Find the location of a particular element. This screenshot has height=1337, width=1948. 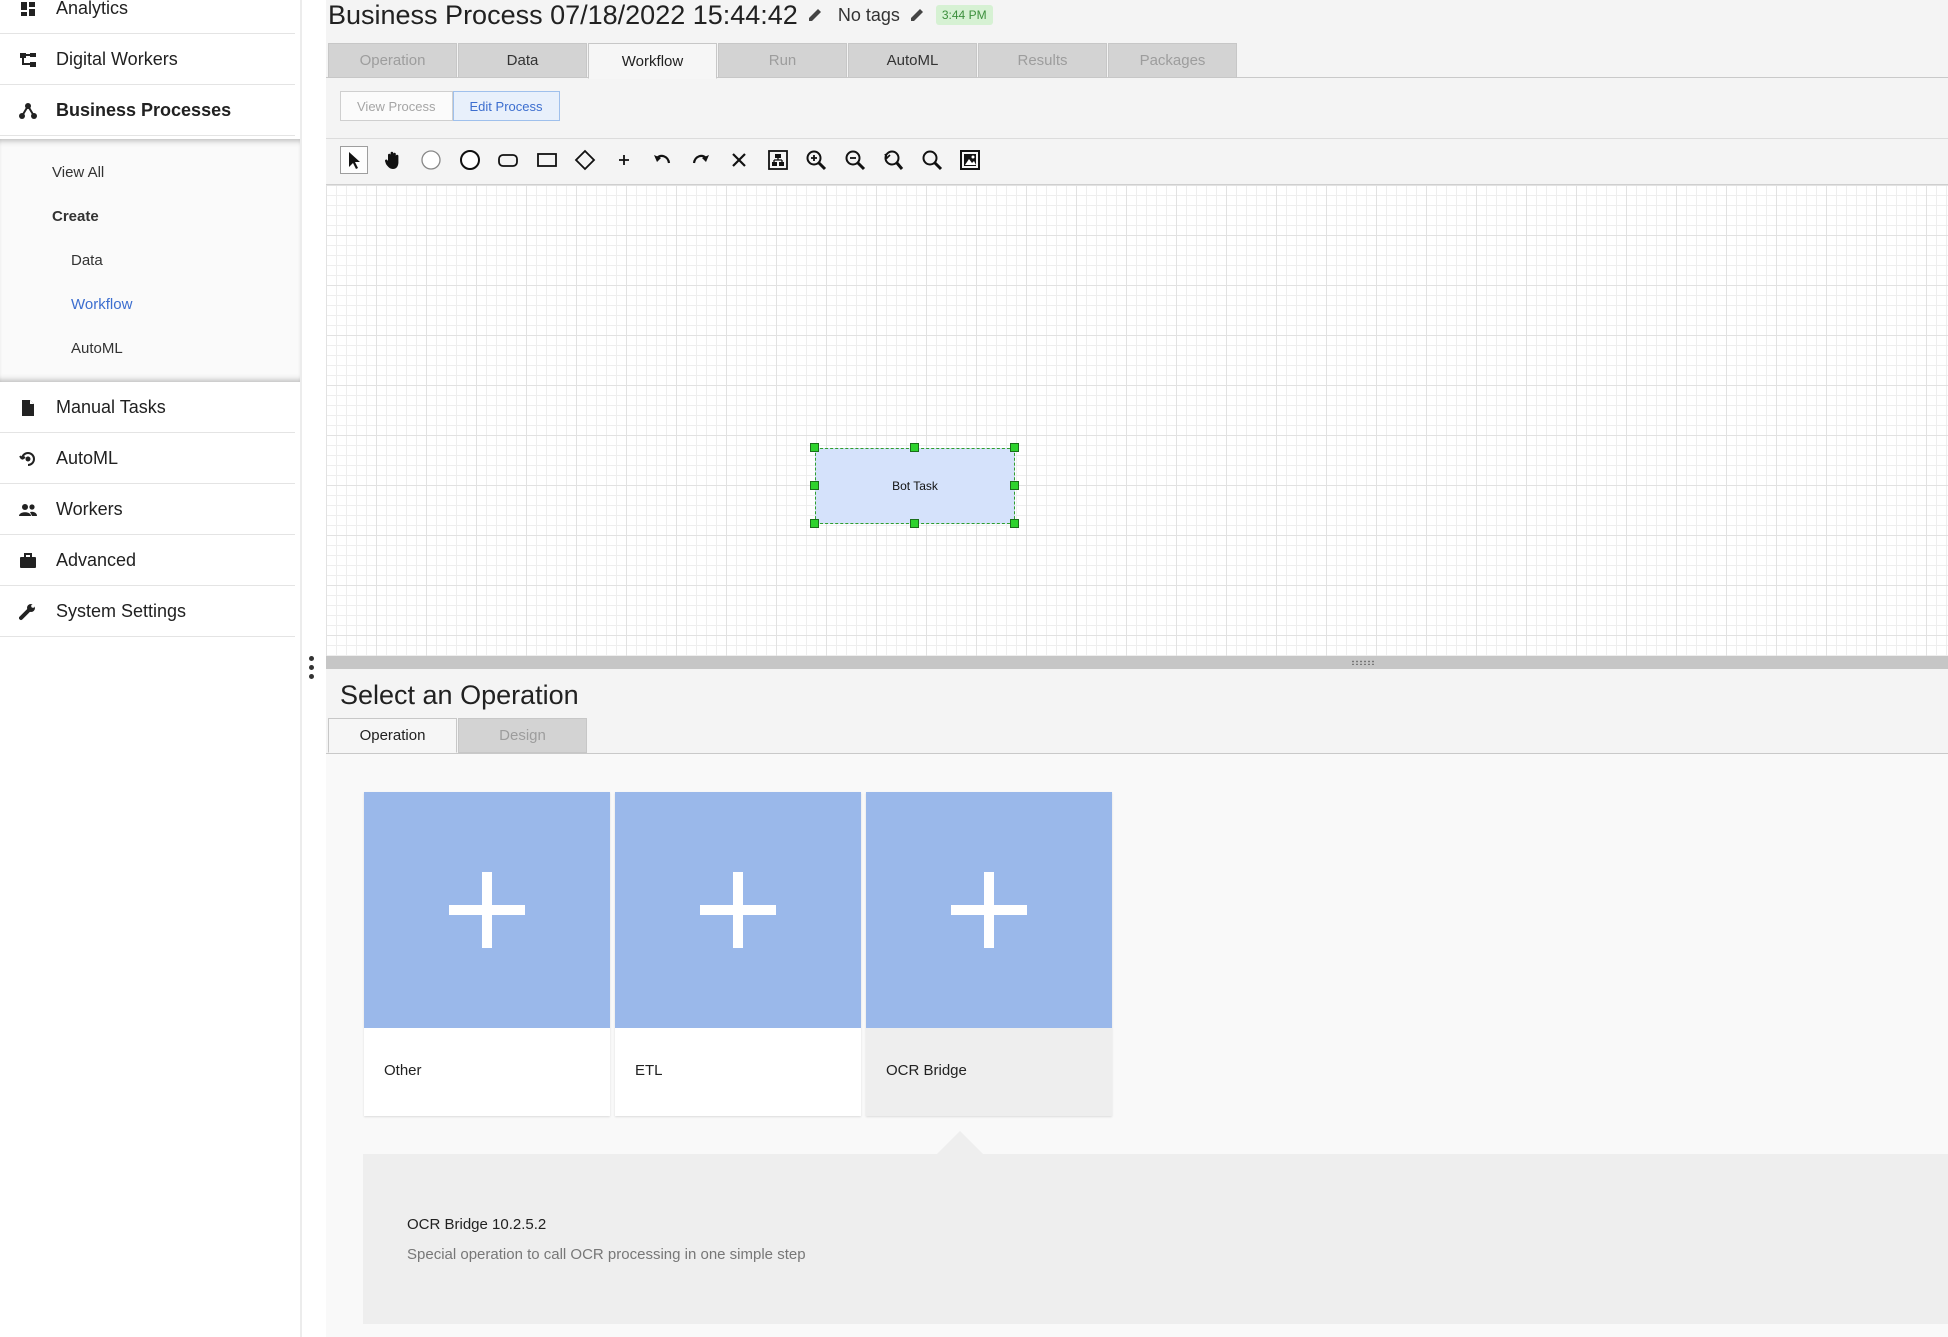

delete-icon is located at coordinates (739, 160).